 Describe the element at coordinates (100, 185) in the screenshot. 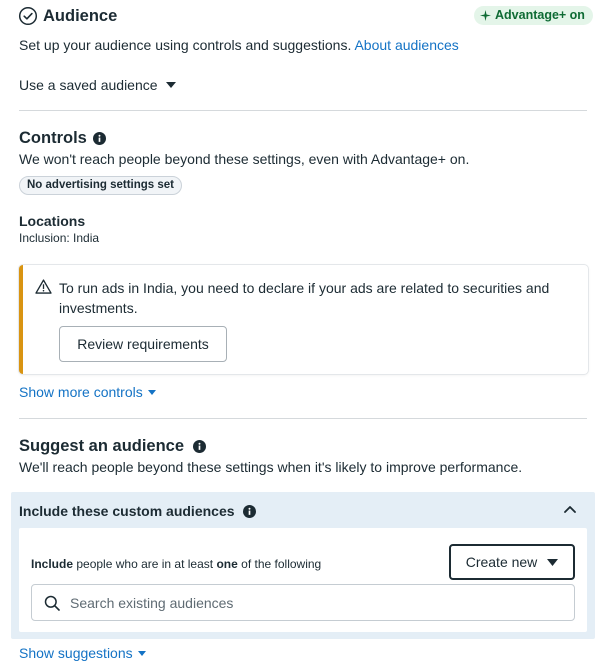

I see `advertising-settings-pill: No advertising settings set` at that location.